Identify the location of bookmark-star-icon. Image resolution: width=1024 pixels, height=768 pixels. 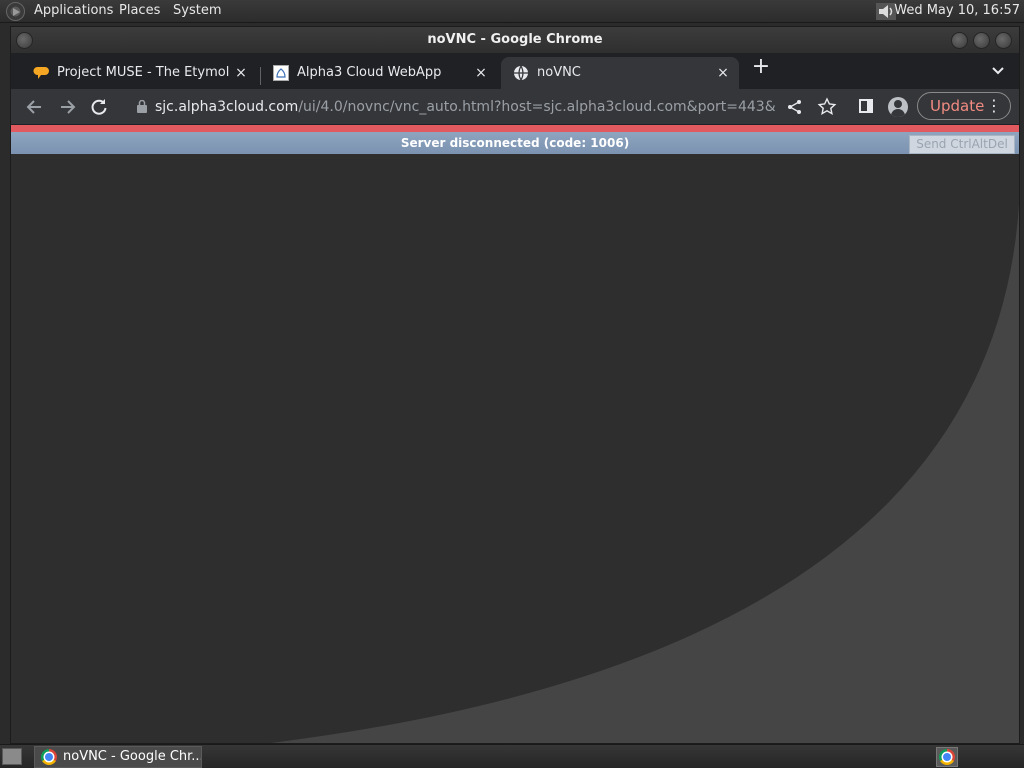
(827, 107).